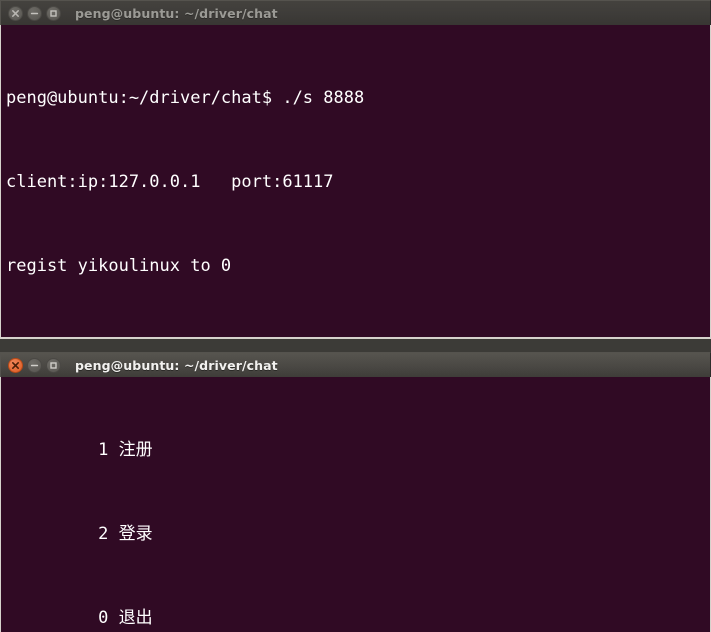 The height and width of the screenshot is (632, 711). I want to click on terminal-line: peng@ubuntu:~/driver/chat$ ./s 8888, so click(185, 98).